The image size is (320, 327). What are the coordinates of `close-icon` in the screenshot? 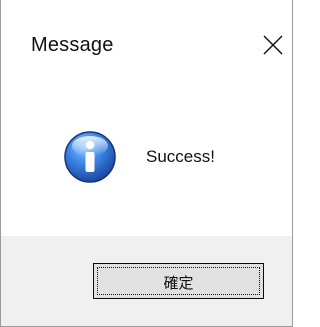 It's located at (273, 45).